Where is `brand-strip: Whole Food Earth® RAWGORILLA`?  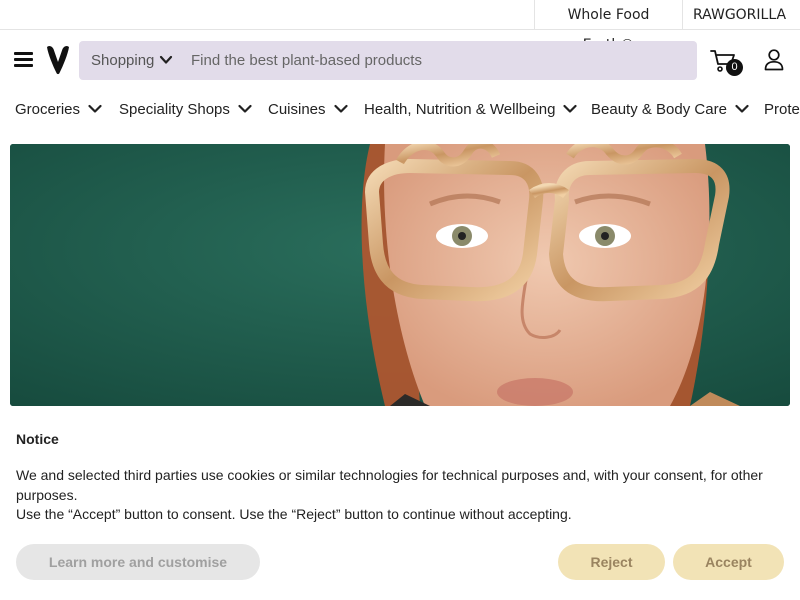
brand-strip: Whole Food Earth® RAWGORILLA is located at coordinates (400, 26).